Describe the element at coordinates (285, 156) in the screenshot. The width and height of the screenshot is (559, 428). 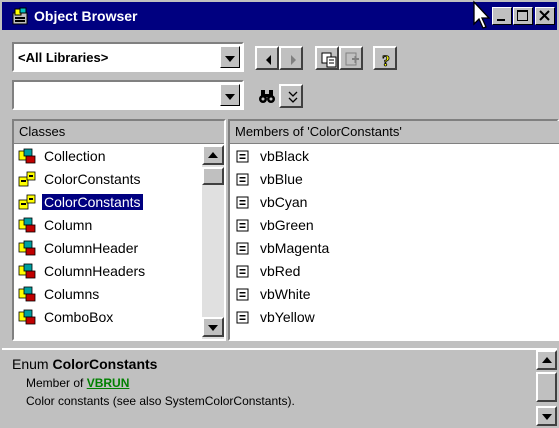
I see `member-list-item-label: vbBlack` at that location.